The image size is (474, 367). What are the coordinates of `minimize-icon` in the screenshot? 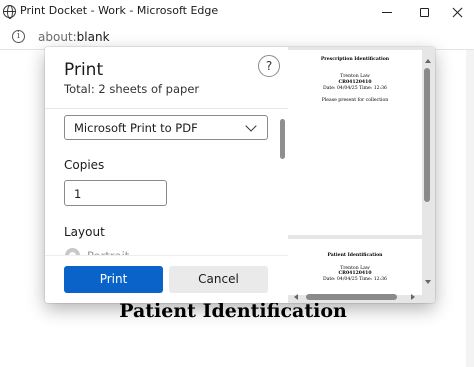 It's located at (387, 12).